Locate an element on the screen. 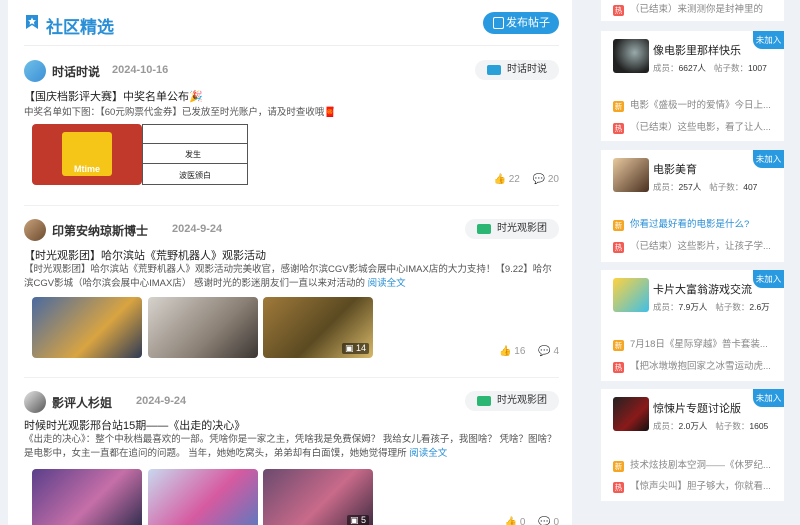 The height and width of the screenshot is (525, 800). comment-count: 💬 20 is located at coordinates (546, 179).